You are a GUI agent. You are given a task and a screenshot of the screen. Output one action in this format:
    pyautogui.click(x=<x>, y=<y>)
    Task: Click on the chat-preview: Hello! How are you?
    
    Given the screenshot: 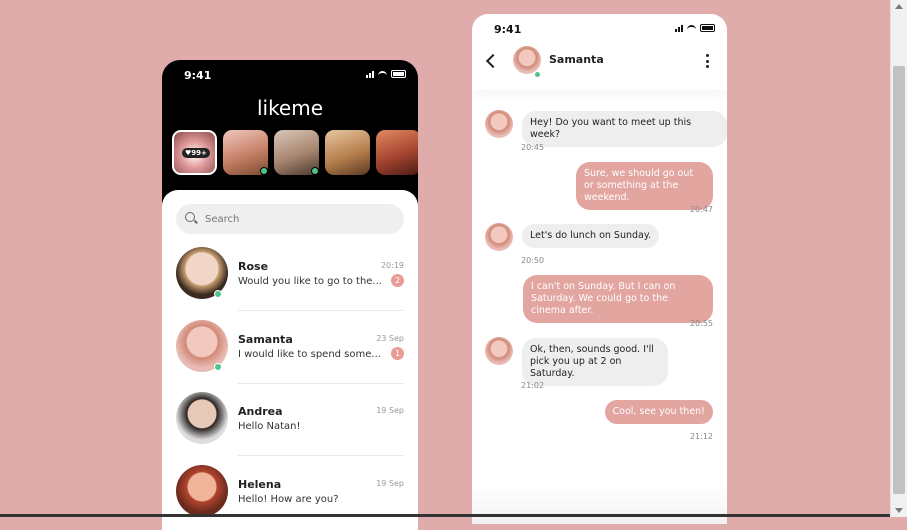 What is the action you would take?
    pyautogui.click(x=288, y=499)
    